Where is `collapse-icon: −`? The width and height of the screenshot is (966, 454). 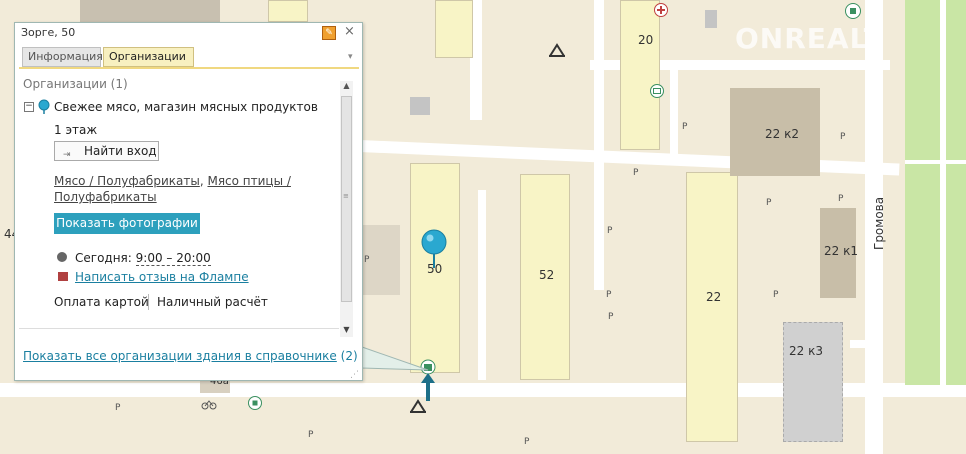 collapse-icon: − is located at coordinates (29, 107).